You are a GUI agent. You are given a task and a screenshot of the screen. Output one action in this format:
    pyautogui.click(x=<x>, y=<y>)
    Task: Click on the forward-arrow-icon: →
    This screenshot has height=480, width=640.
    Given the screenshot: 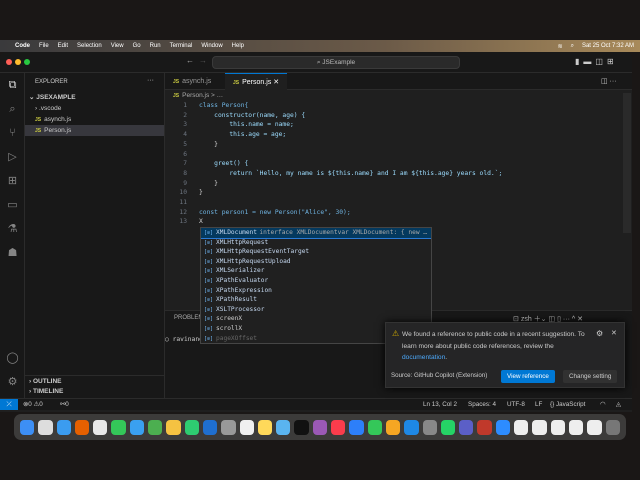 What is the action you would take?
    pyautogui.click(x=203, y=60)
    